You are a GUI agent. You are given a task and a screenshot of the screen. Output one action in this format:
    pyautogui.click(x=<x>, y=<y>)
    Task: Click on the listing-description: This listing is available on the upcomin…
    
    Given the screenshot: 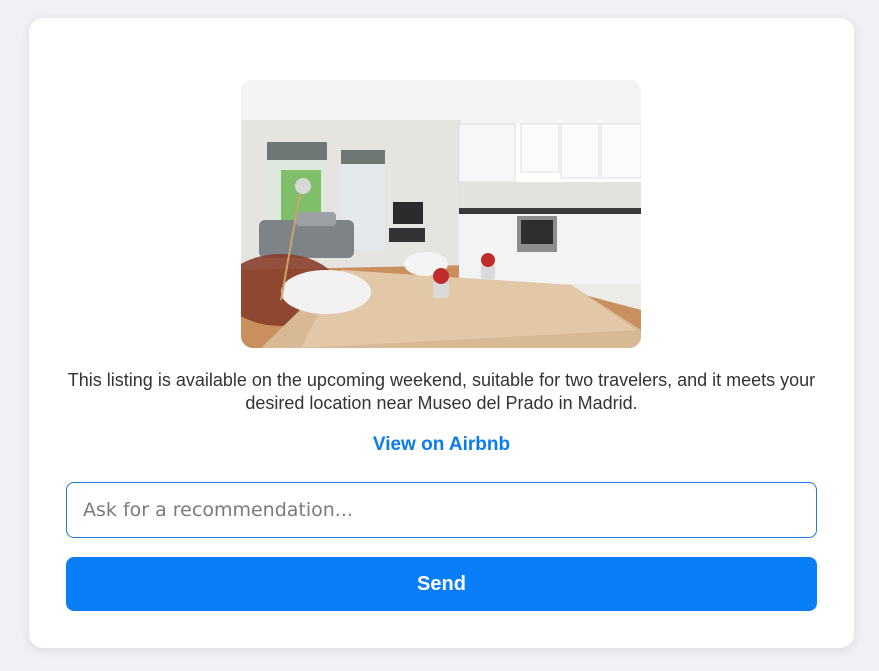 What is the action you would take?
    pyautogui.click(x=441, y=391)
    